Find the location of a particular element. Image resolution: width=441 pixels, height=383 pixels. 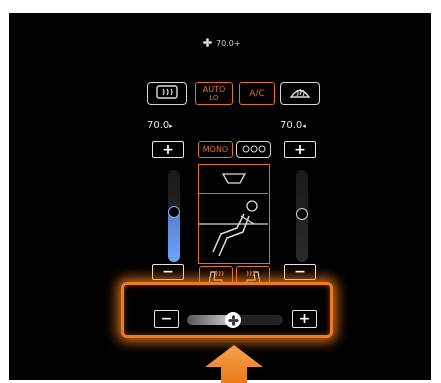

front-defrost-button is located at coordinates (300, 93).